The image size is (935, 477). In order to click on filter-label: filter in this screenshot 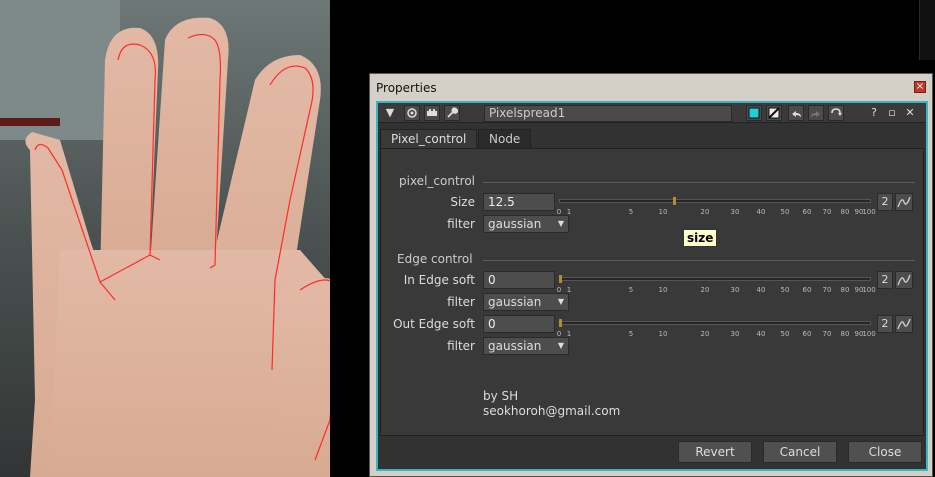, I will do `click(461, 224)`.